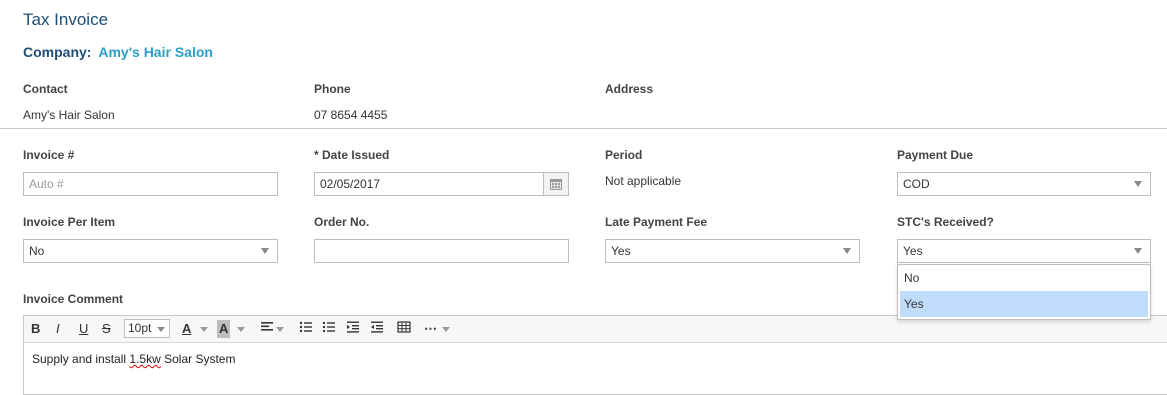 Image resolution: width=1167 pixels, height=395 pixels. What do you see at coordinates (916, 184) in the screenshot?
I see `payment-due-value: COD` at bounding box center [916, 184].